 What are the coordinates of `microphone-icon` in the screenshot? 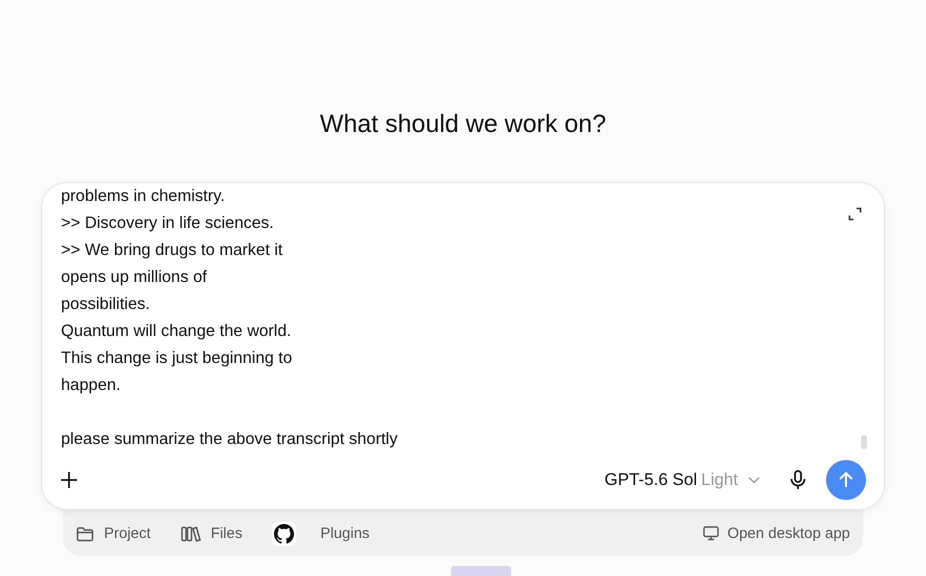 It's located at (798, 480).